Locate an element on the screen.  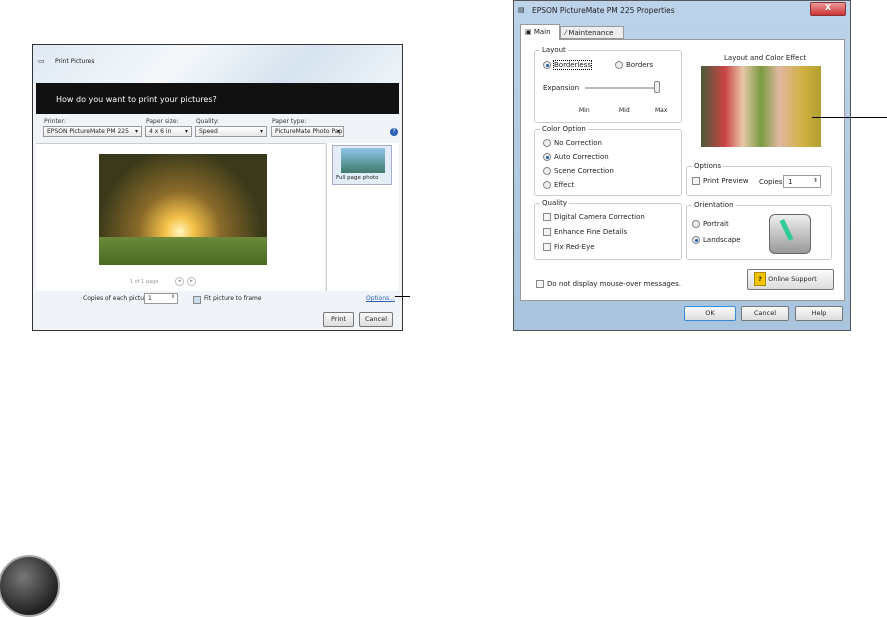
printer-select: EPSON PictureMate PM 225 is located at coordinates (92, 131).